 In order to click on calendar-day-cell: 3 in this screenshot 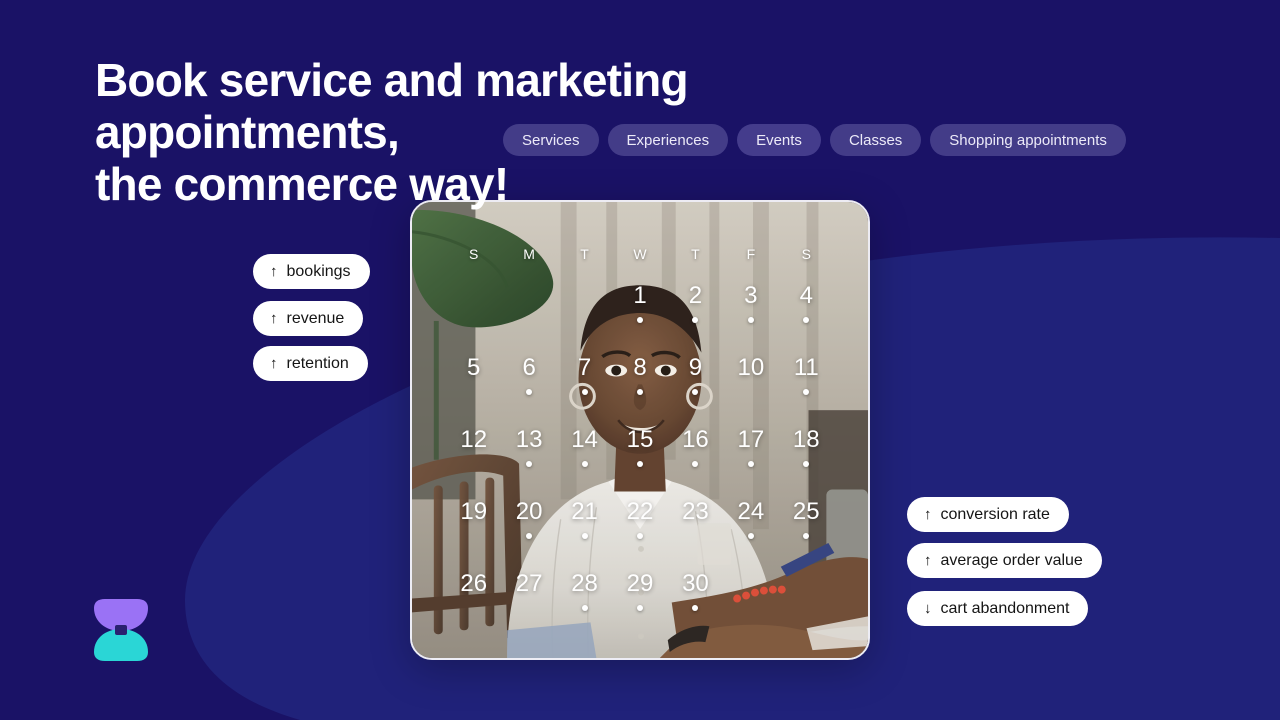, I will do `click(750, 312)`.